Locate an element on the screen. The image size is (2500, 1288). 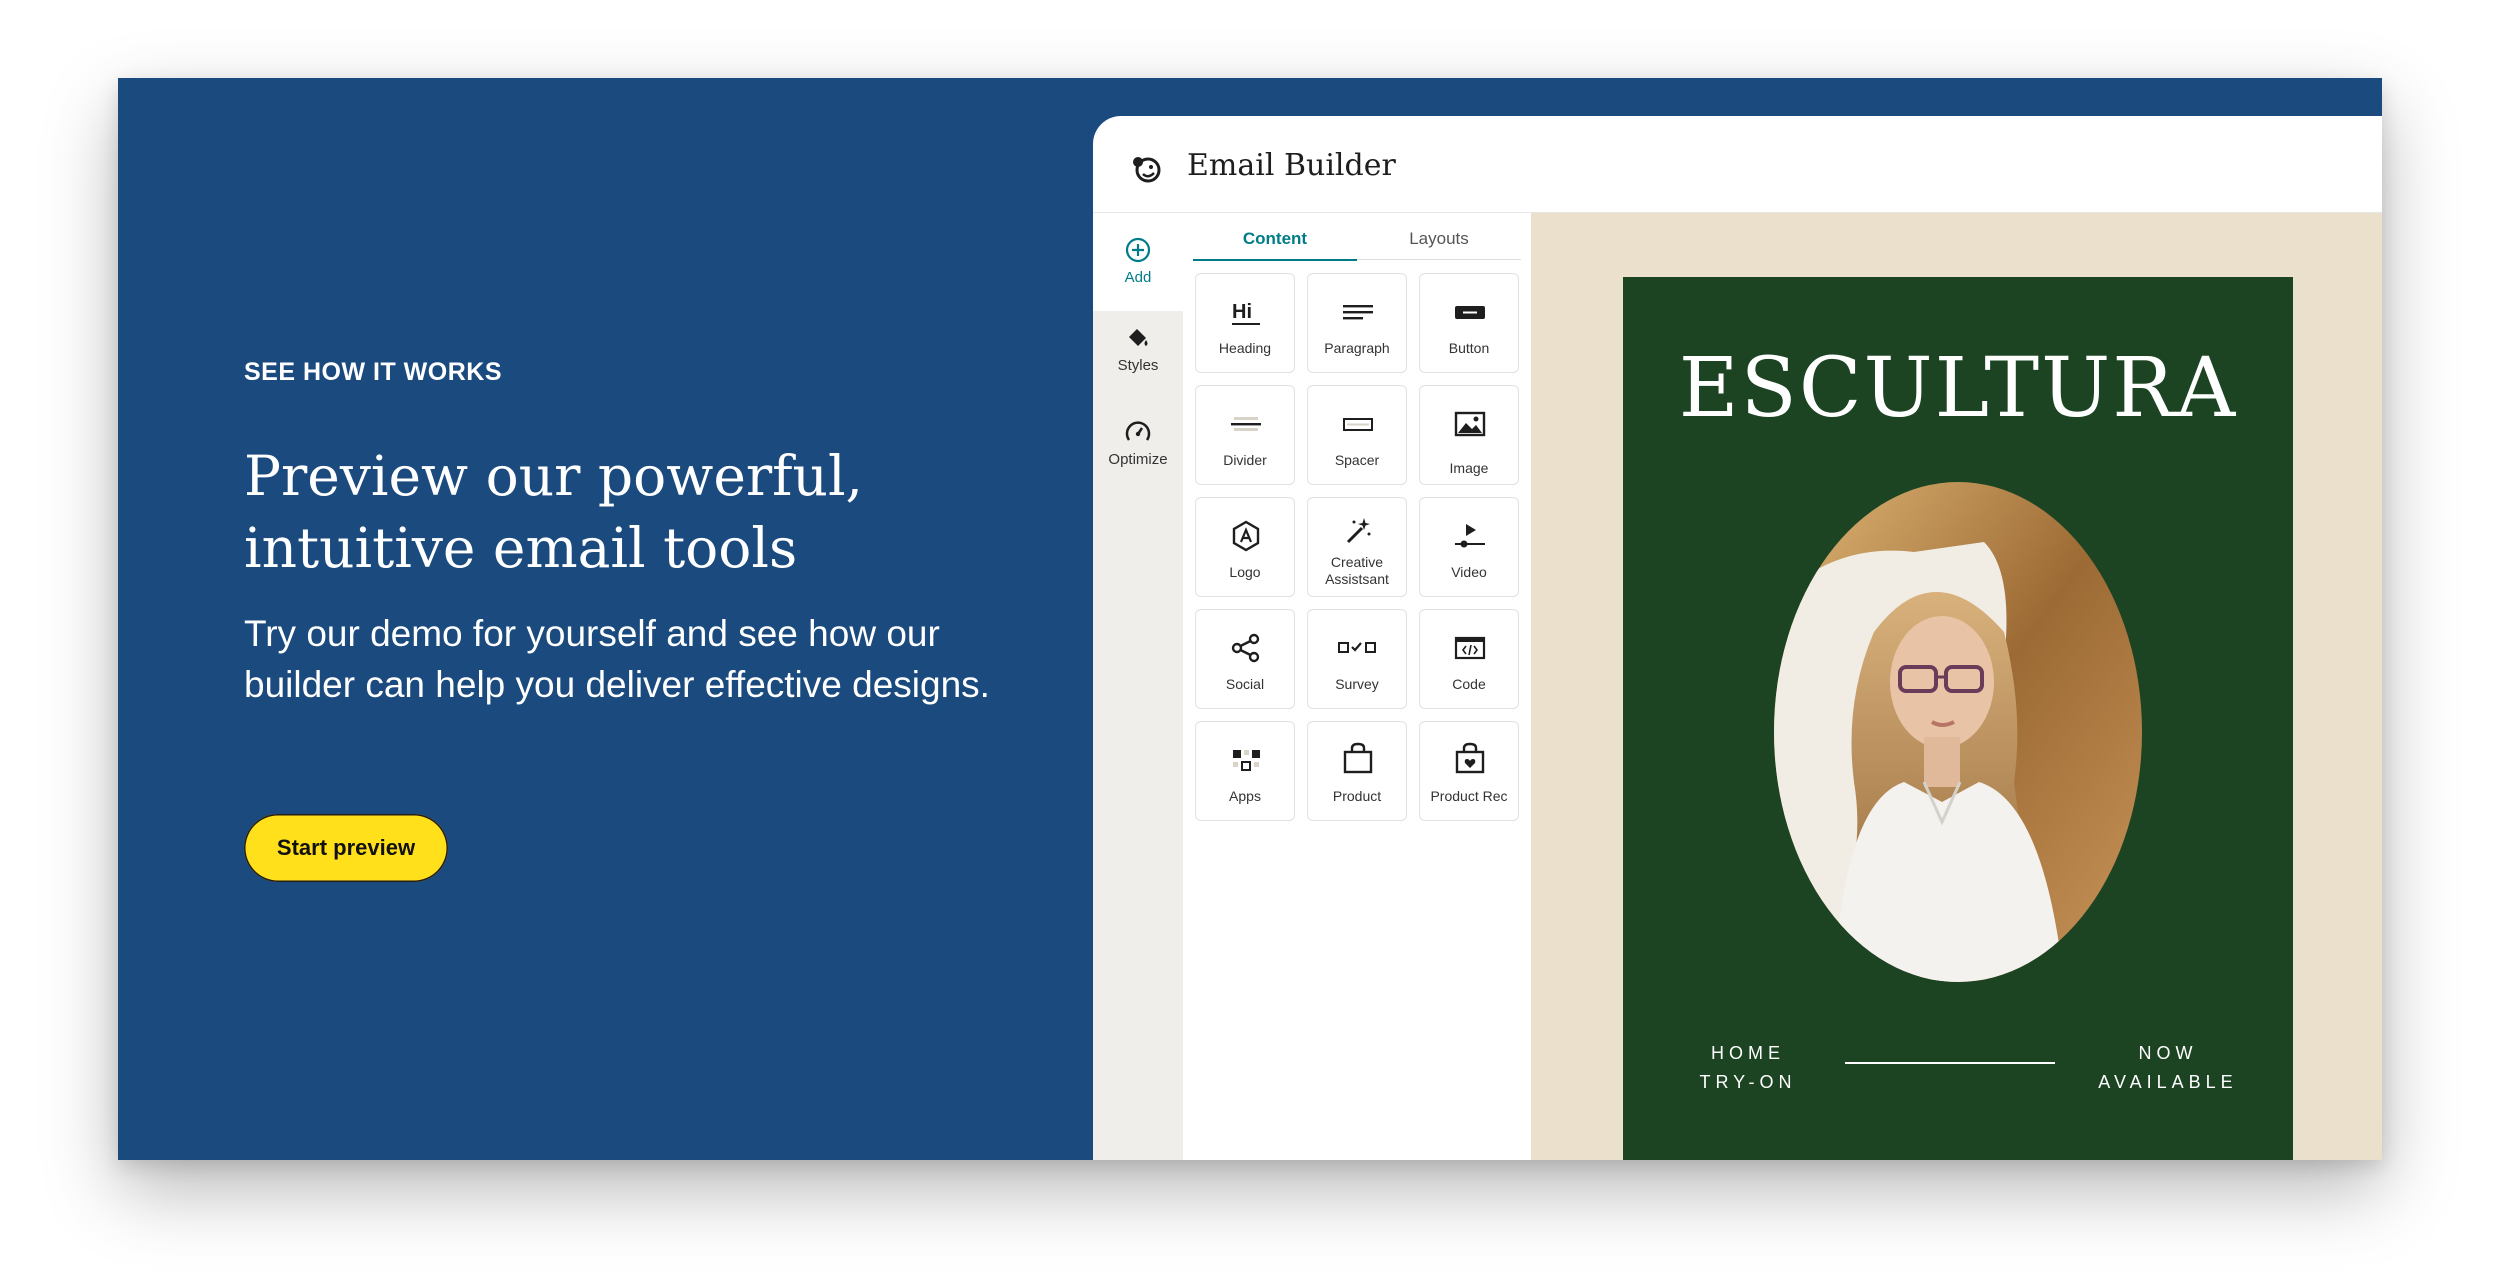
block-heading: Hi Heading is located at coordinates (1245, 323).